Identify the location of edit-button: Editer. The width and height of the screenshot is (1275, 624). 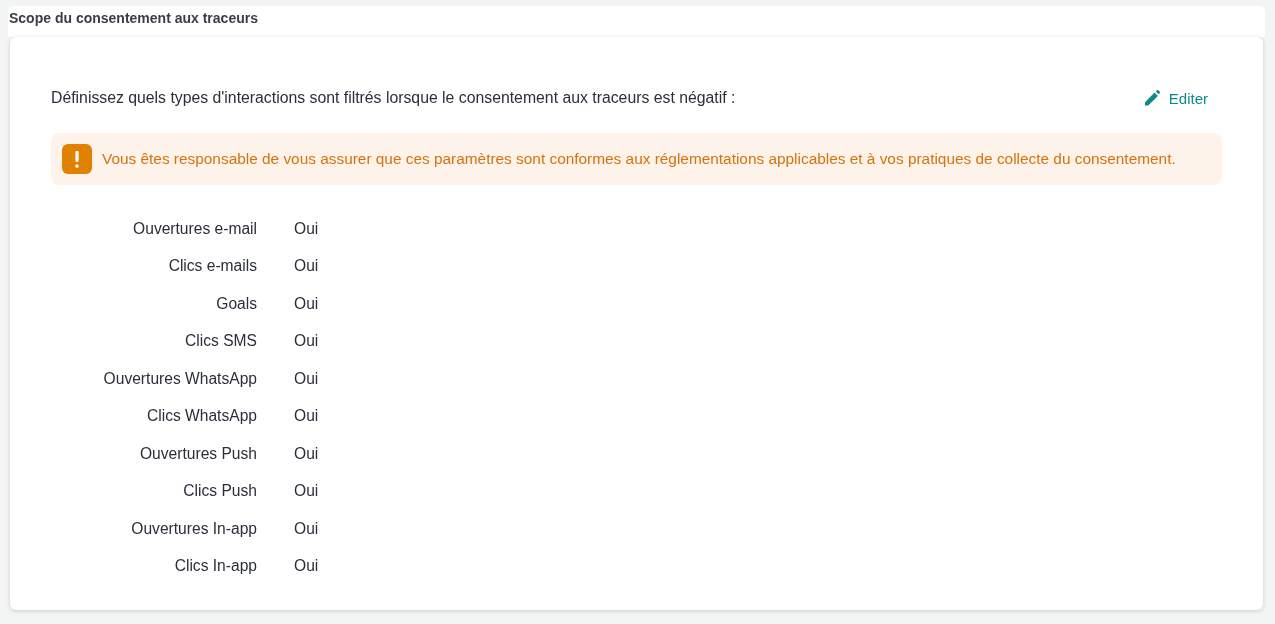
(1175, 98).